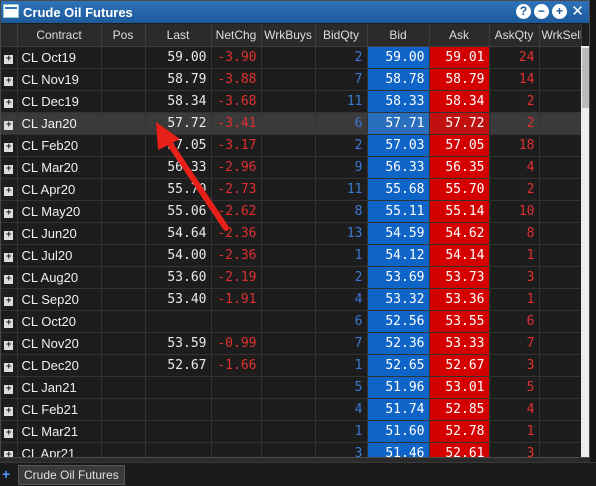 This screenshot has width=596, height=486. What do you see at coordinates (8, 474) in the screenshot?
I see `add-tab-icon: +` at bounding box center [8, 474].